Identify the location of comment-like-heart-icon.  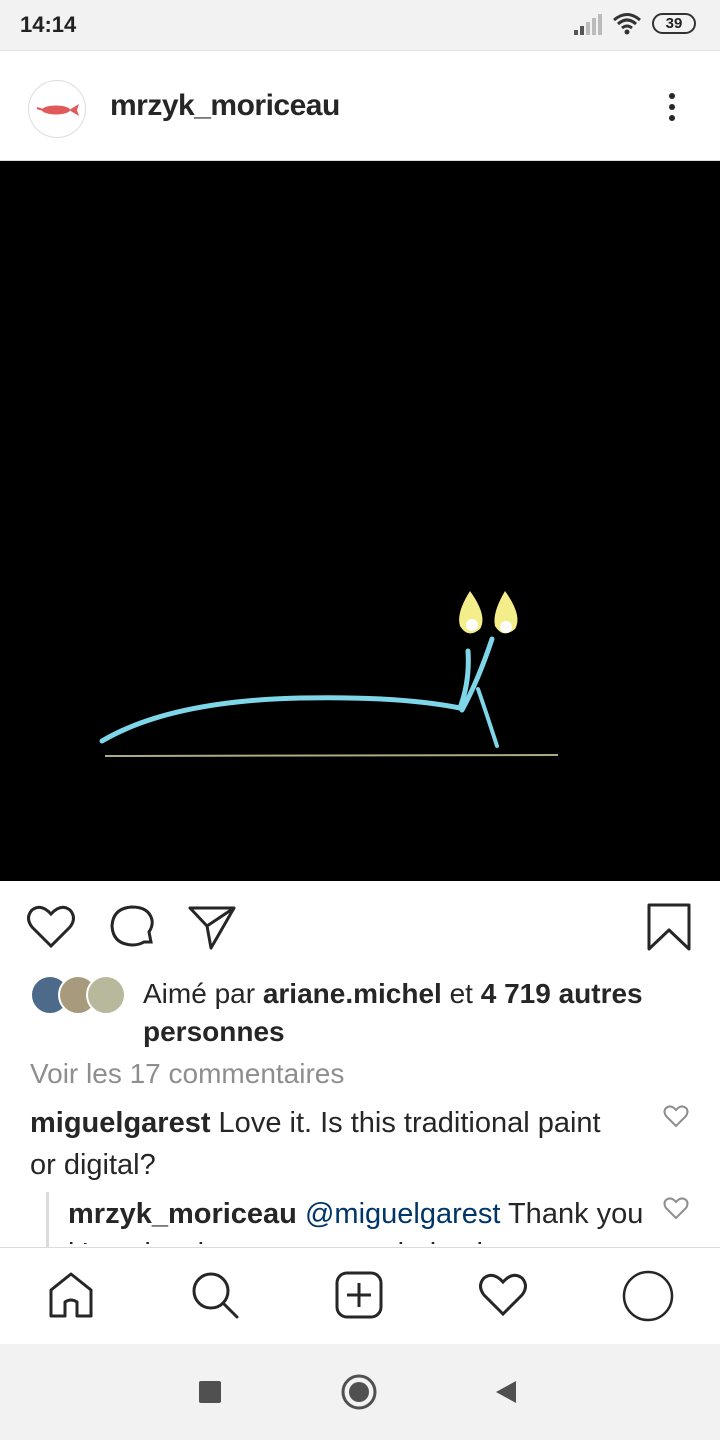
(676, 1116).